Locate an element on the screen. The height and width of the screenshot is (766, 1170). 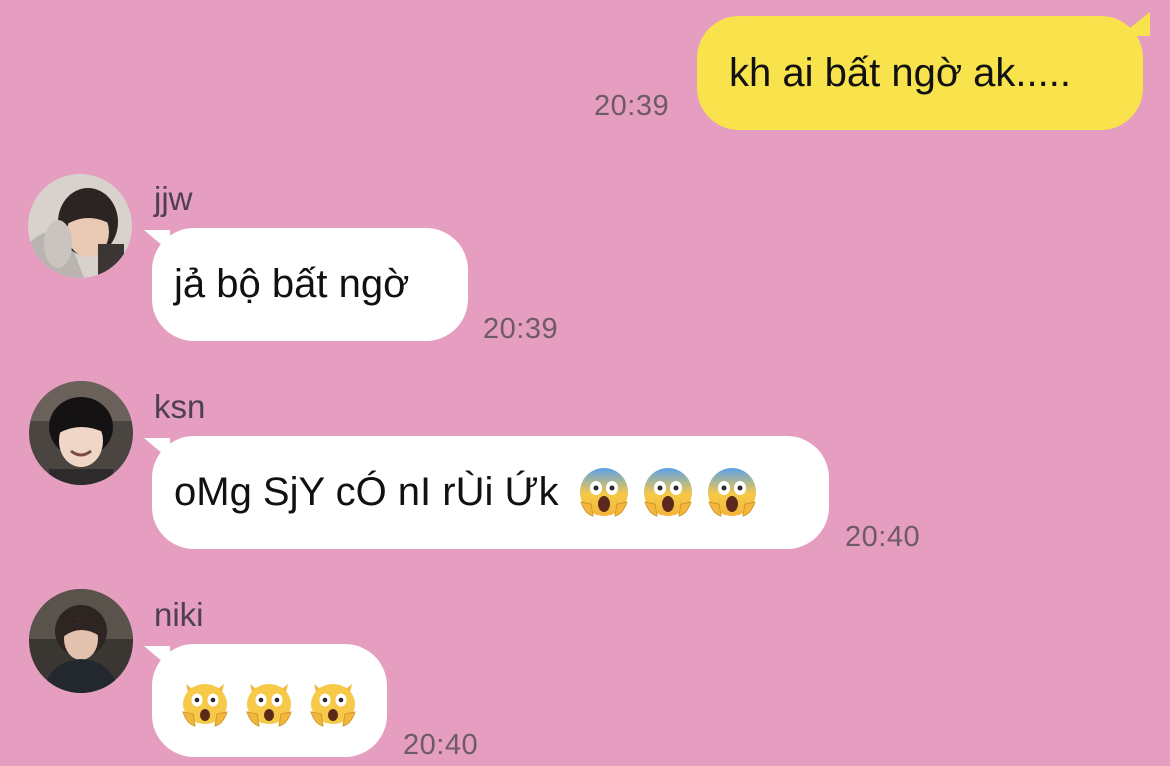
incoming-message-bubble: oMg SjY cÓ nI rÙi Ứk is located at coordinates (490, 492).